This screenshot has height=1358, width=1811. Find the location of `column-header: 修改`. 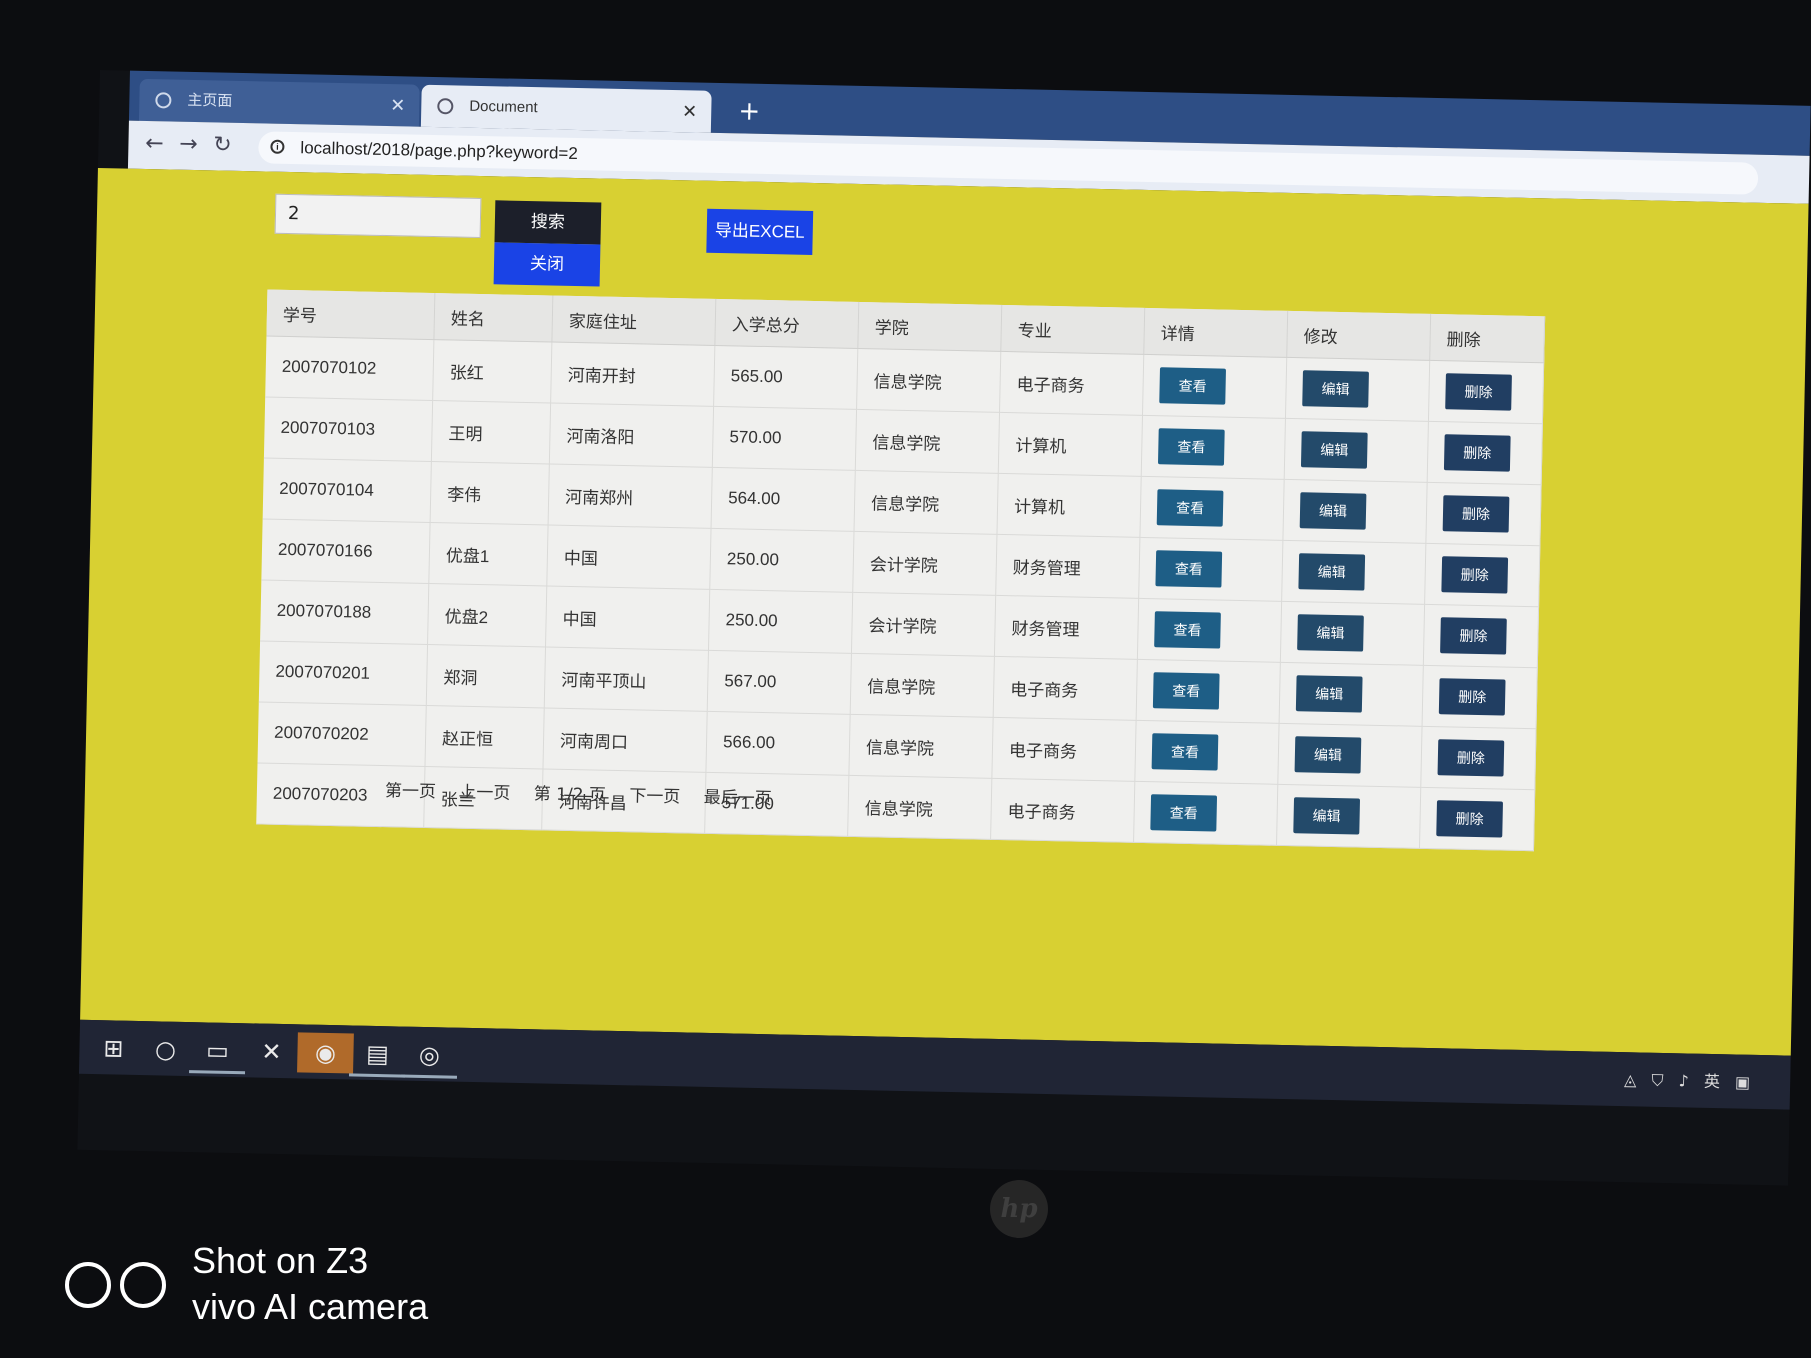

column-header: 修改 is located at coordinates (1358, 335).